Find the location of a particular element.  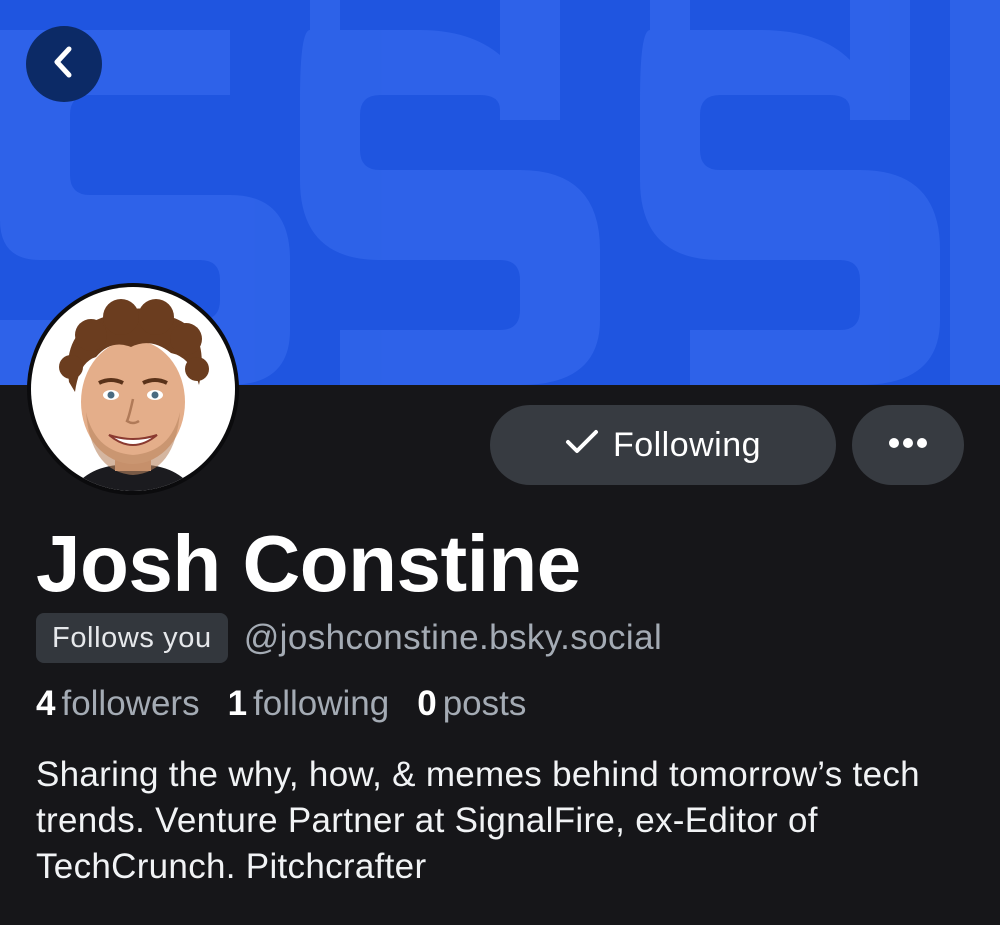

following-stat: 1 following is located at coordinates (309, 704).